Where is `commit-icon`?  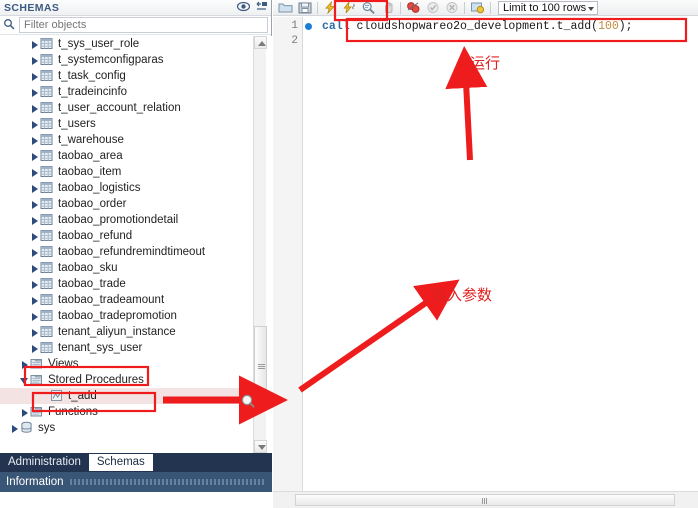 commit-icon is located at coordinates (432, 7).